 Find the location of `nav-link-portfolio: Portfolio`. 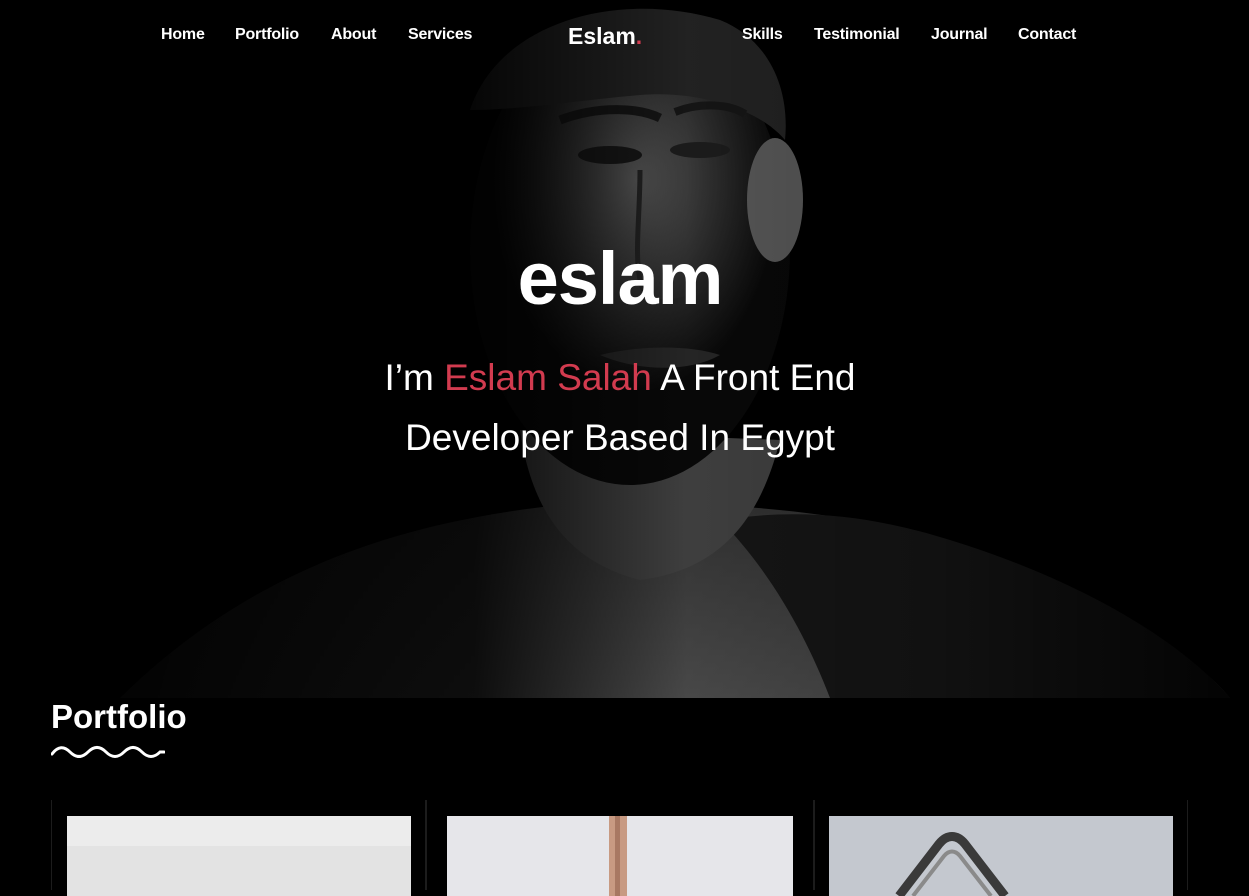

nav-link-portfolio: Portfolio is located at coordinates (267, 35).